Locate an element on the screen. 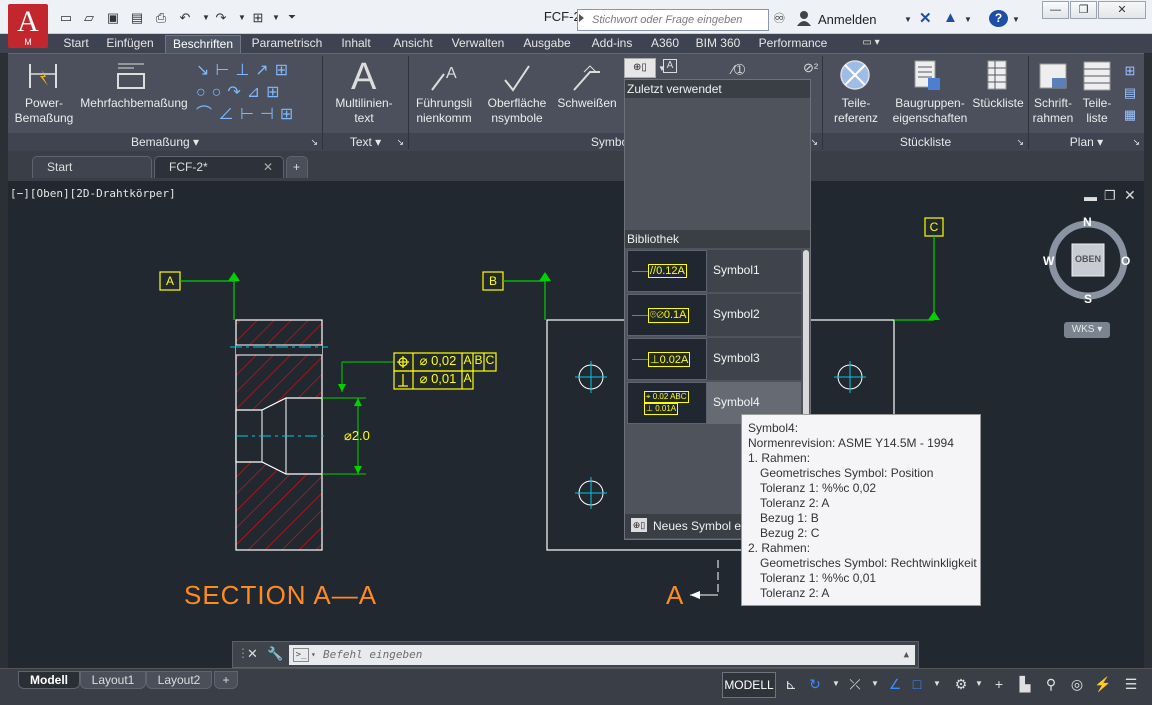 This screenshot has width=1152, height=705. power-dimension-icon is located at coordinates (43, 76).